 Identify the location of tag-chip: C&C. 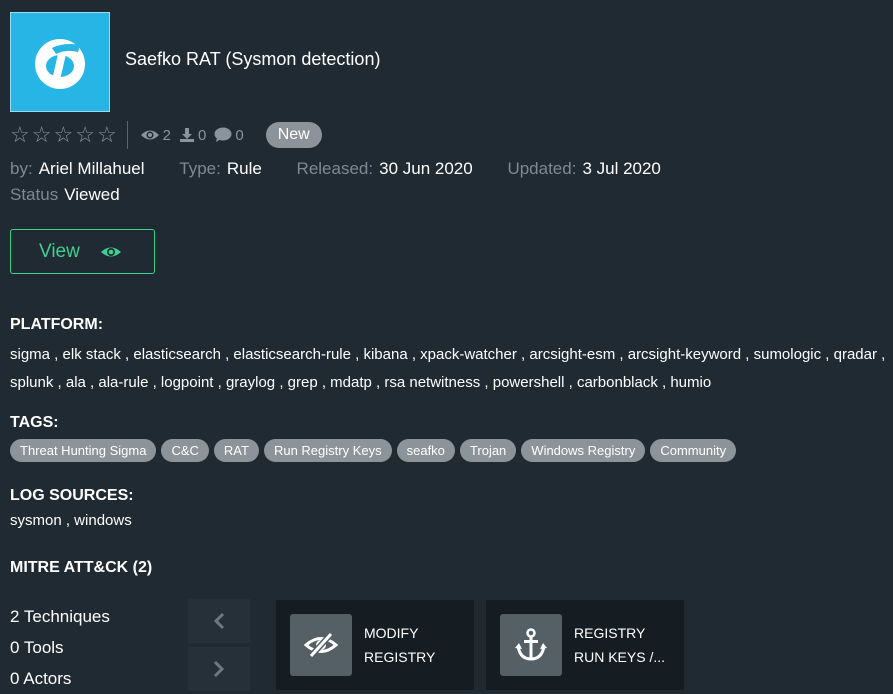
(185, 450).